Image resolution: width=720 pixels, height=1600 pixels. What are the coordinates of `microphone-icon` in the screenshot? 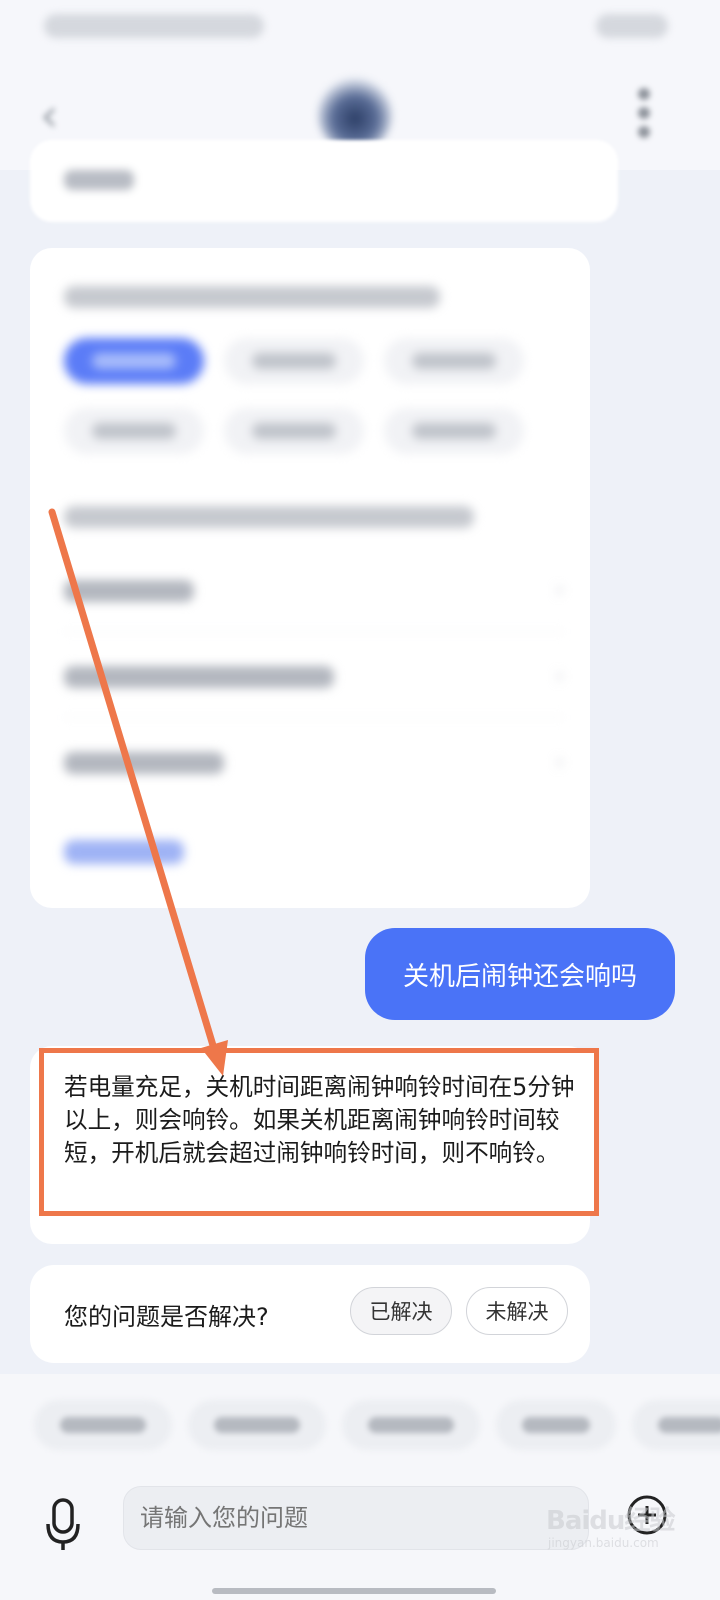 It's located at (64, 1525).